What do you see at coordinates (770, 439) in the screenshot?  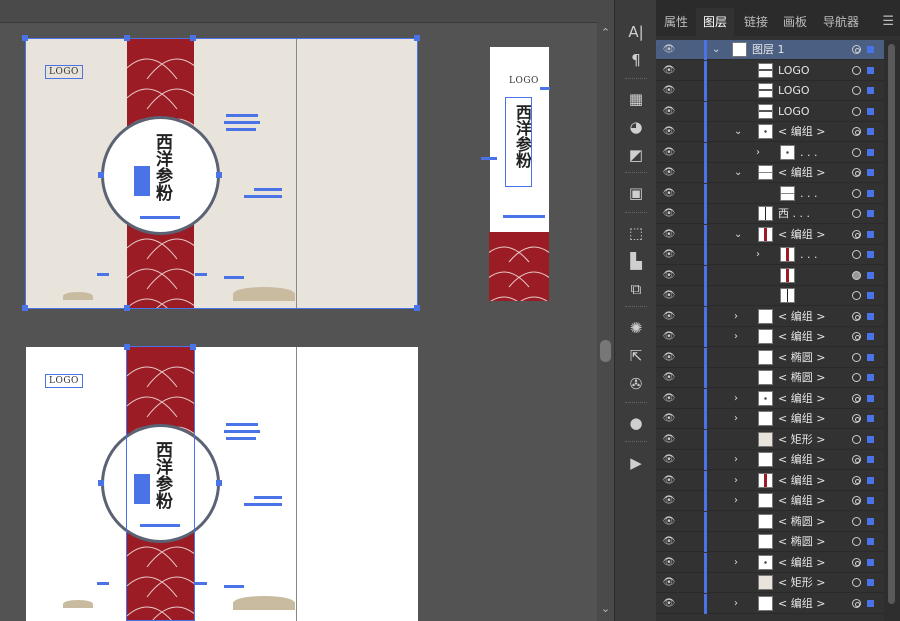 I see `layer-row: 👁 < 矩形 >` at bounding box center [770, 439].